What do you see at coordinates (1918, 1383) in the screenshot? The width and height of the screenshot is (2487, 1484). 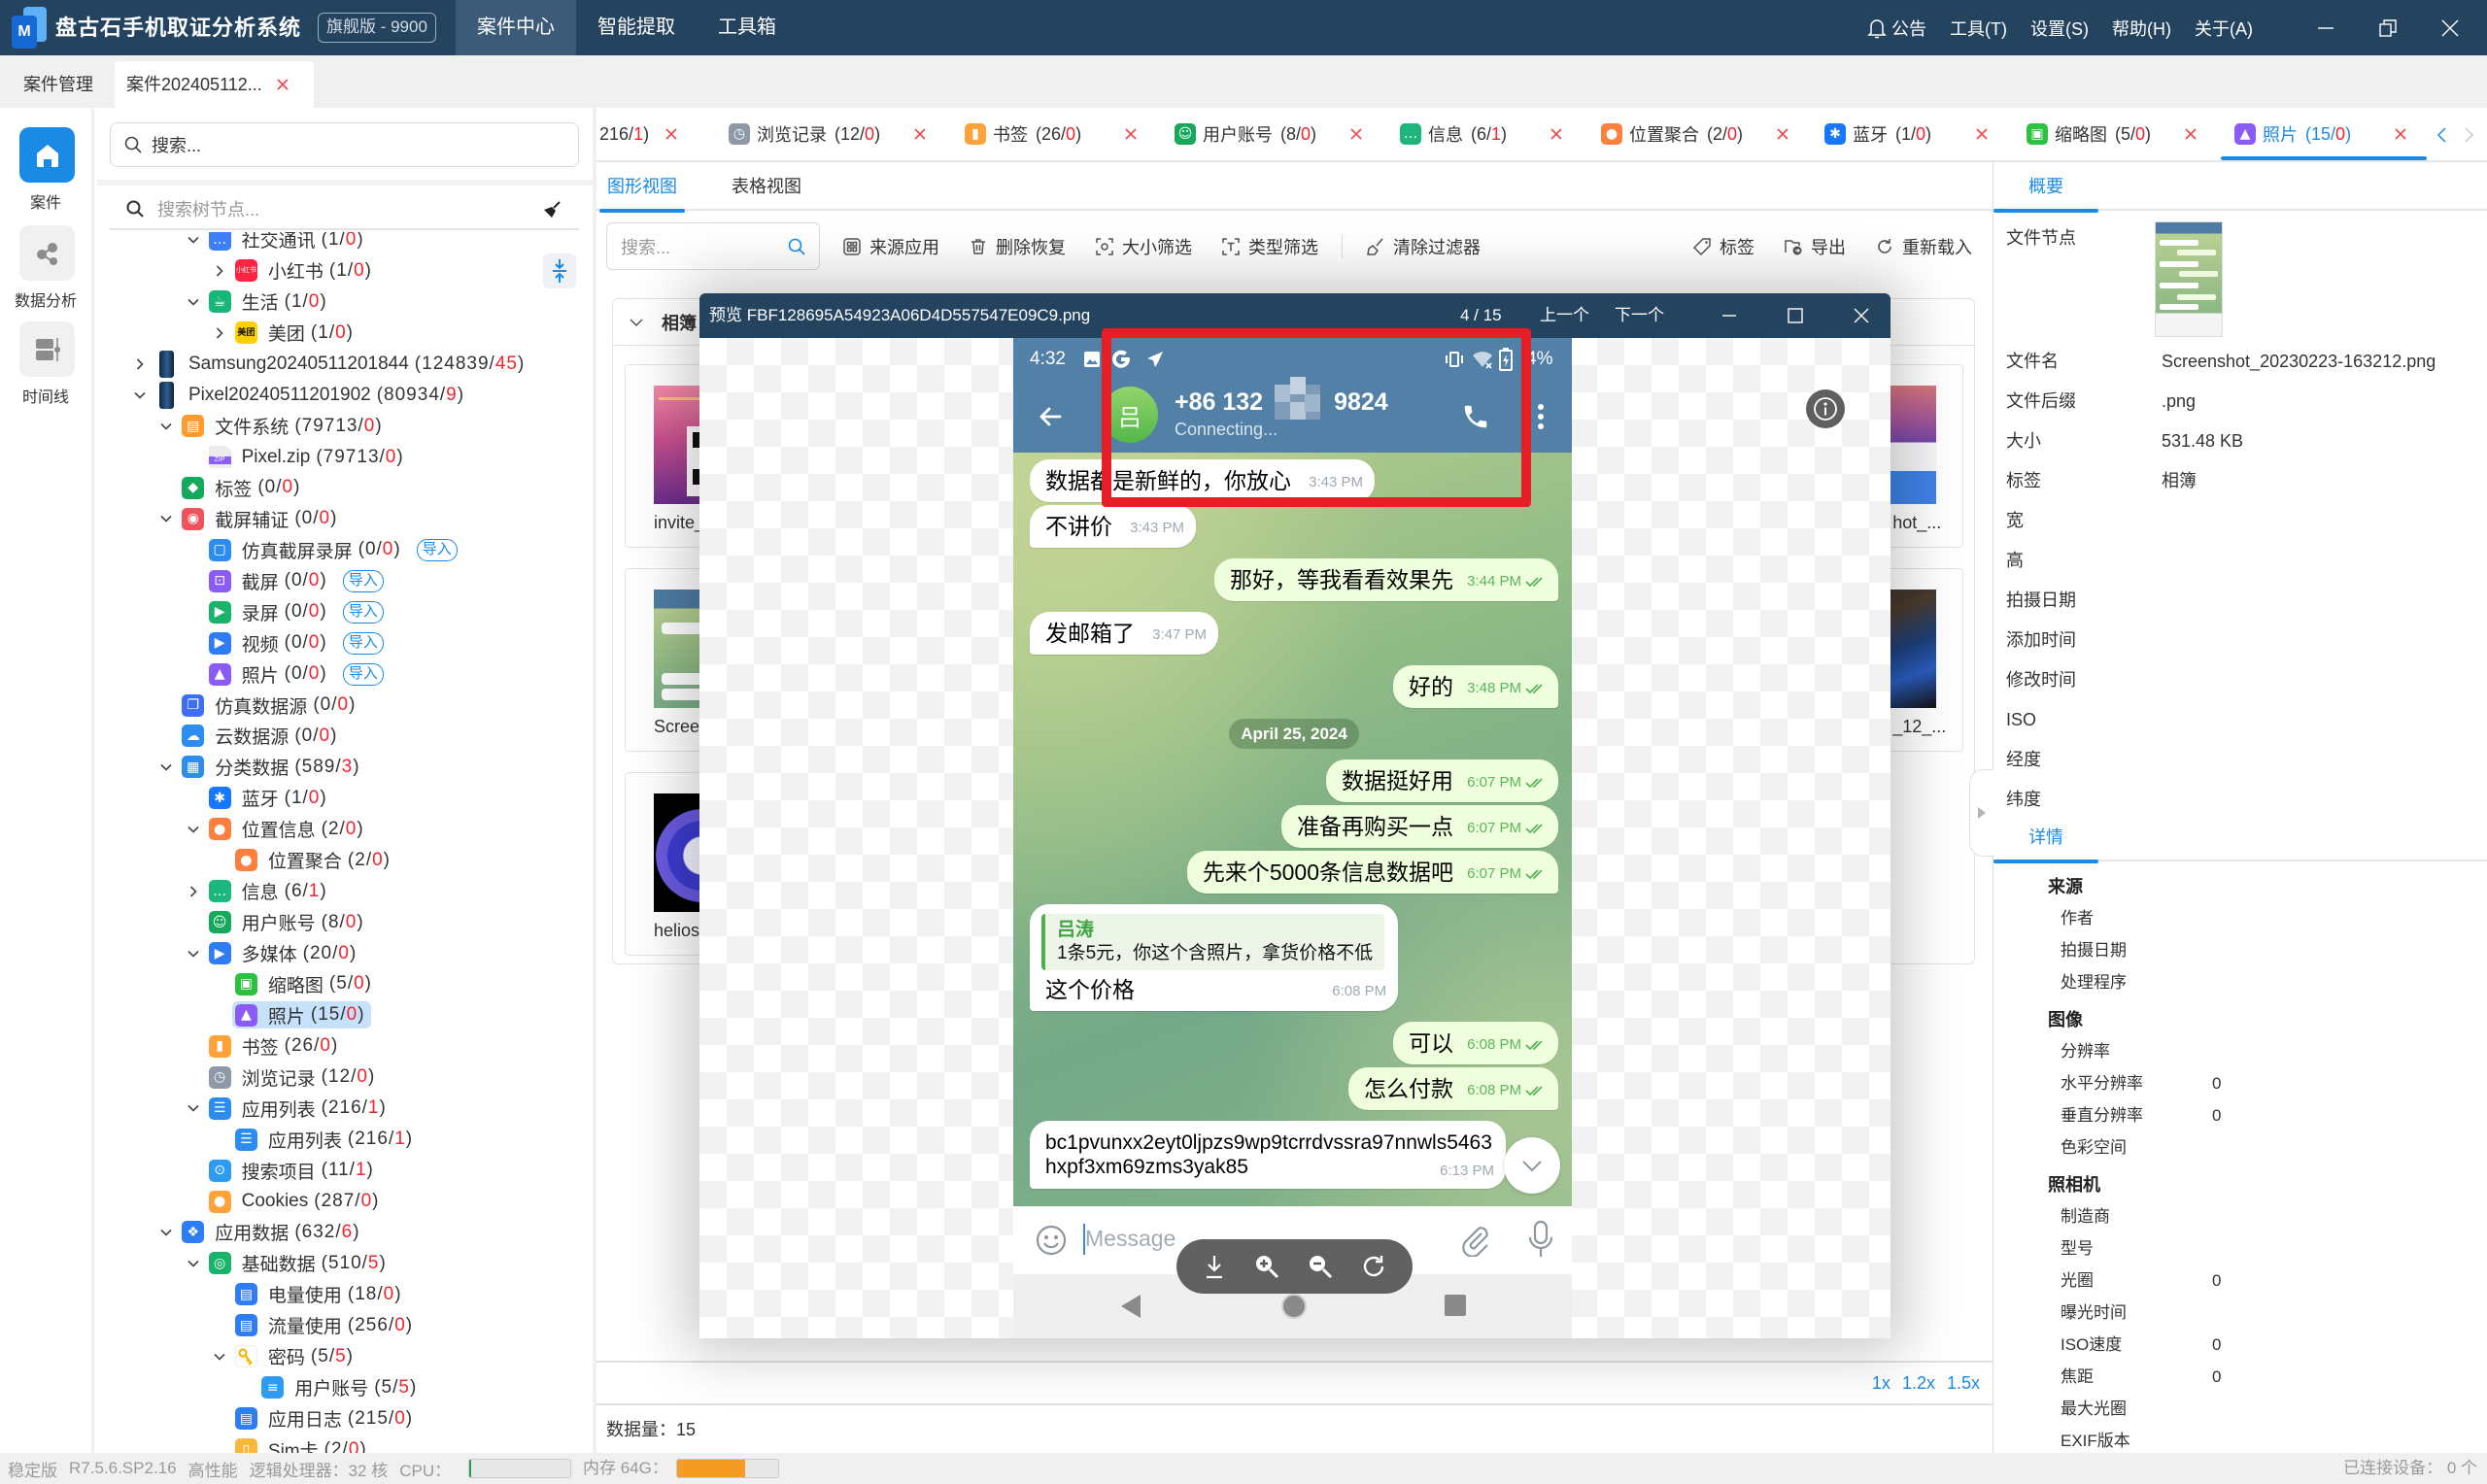 I see `zoom-level-option: 1.2x` at bounding box center [1918, 1383].